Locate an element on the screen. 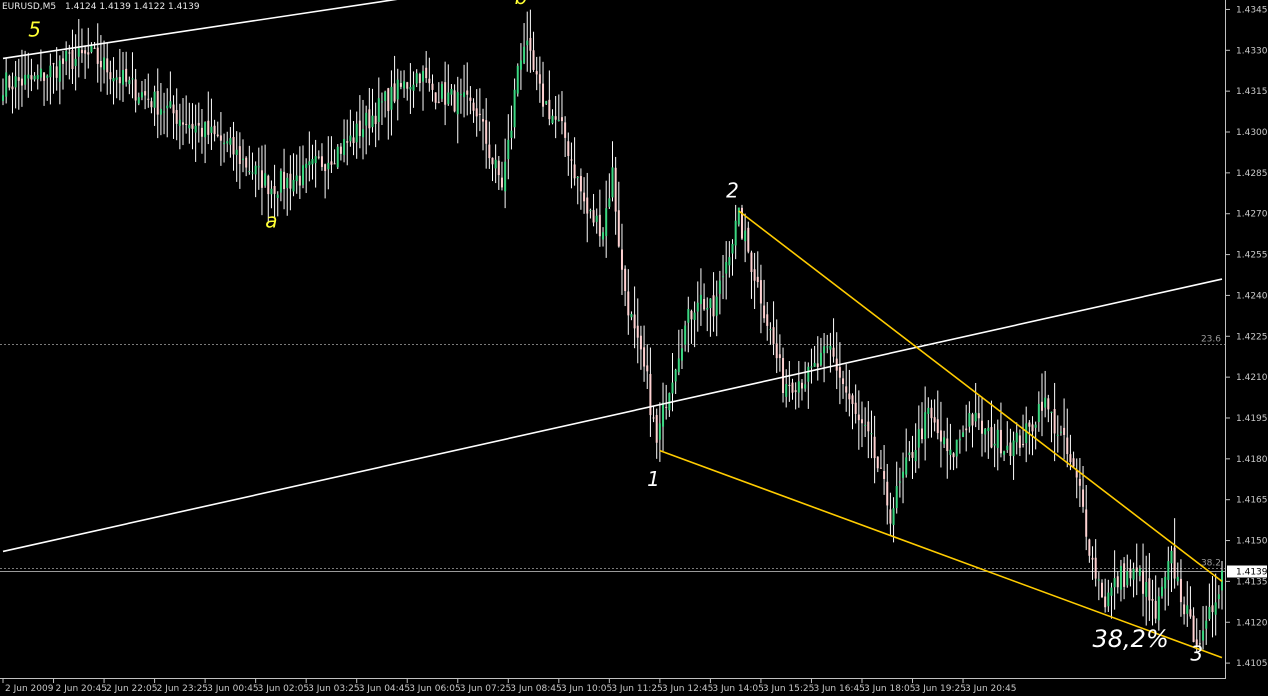 The image size is (1268, 696). time-tick-label: 2 Jun 22:05 is located at coordinates (131, 689).